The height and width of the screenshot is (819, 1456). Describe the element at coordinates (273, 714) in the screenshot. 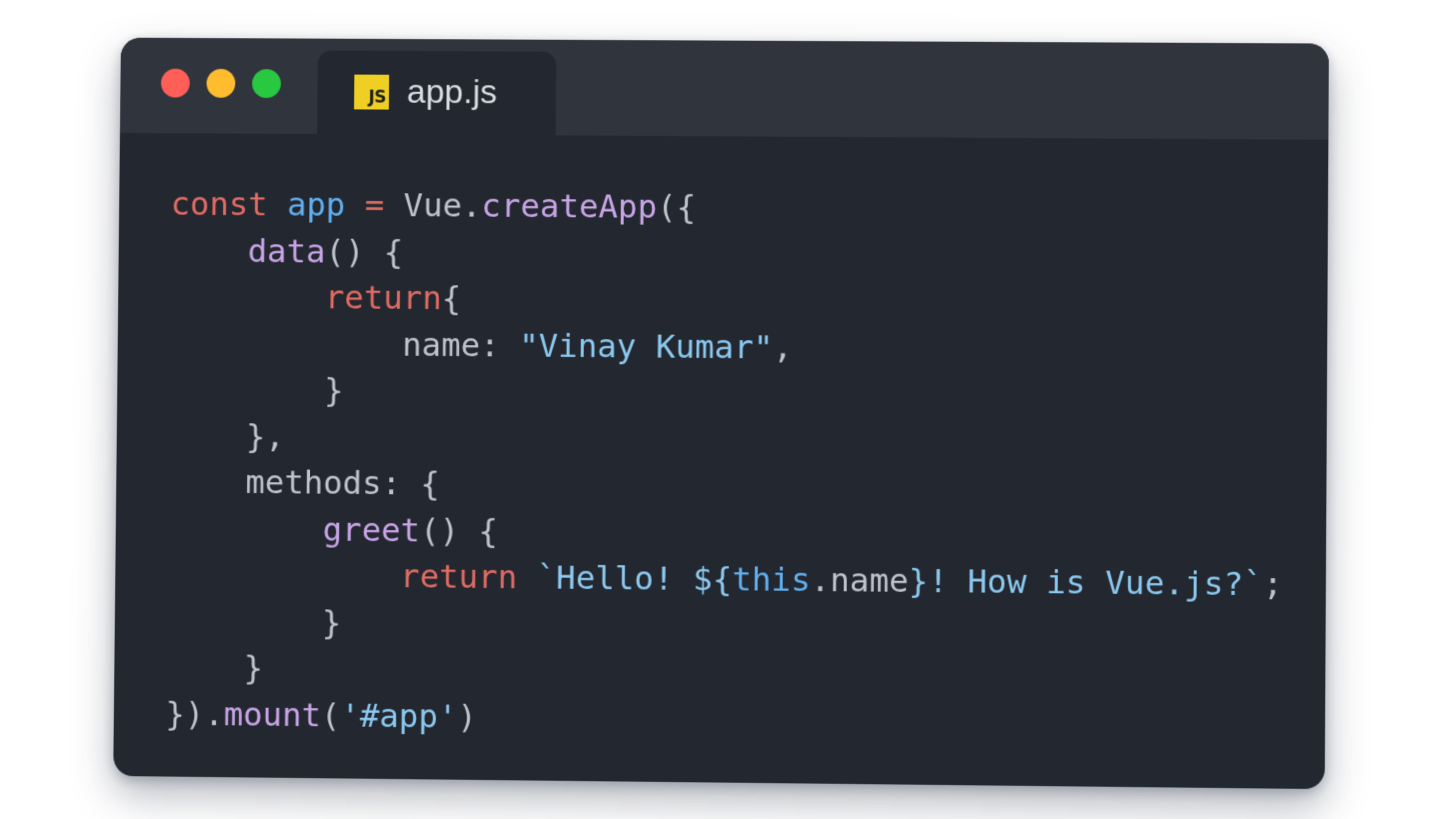

I see `code-token: mount` at that location.